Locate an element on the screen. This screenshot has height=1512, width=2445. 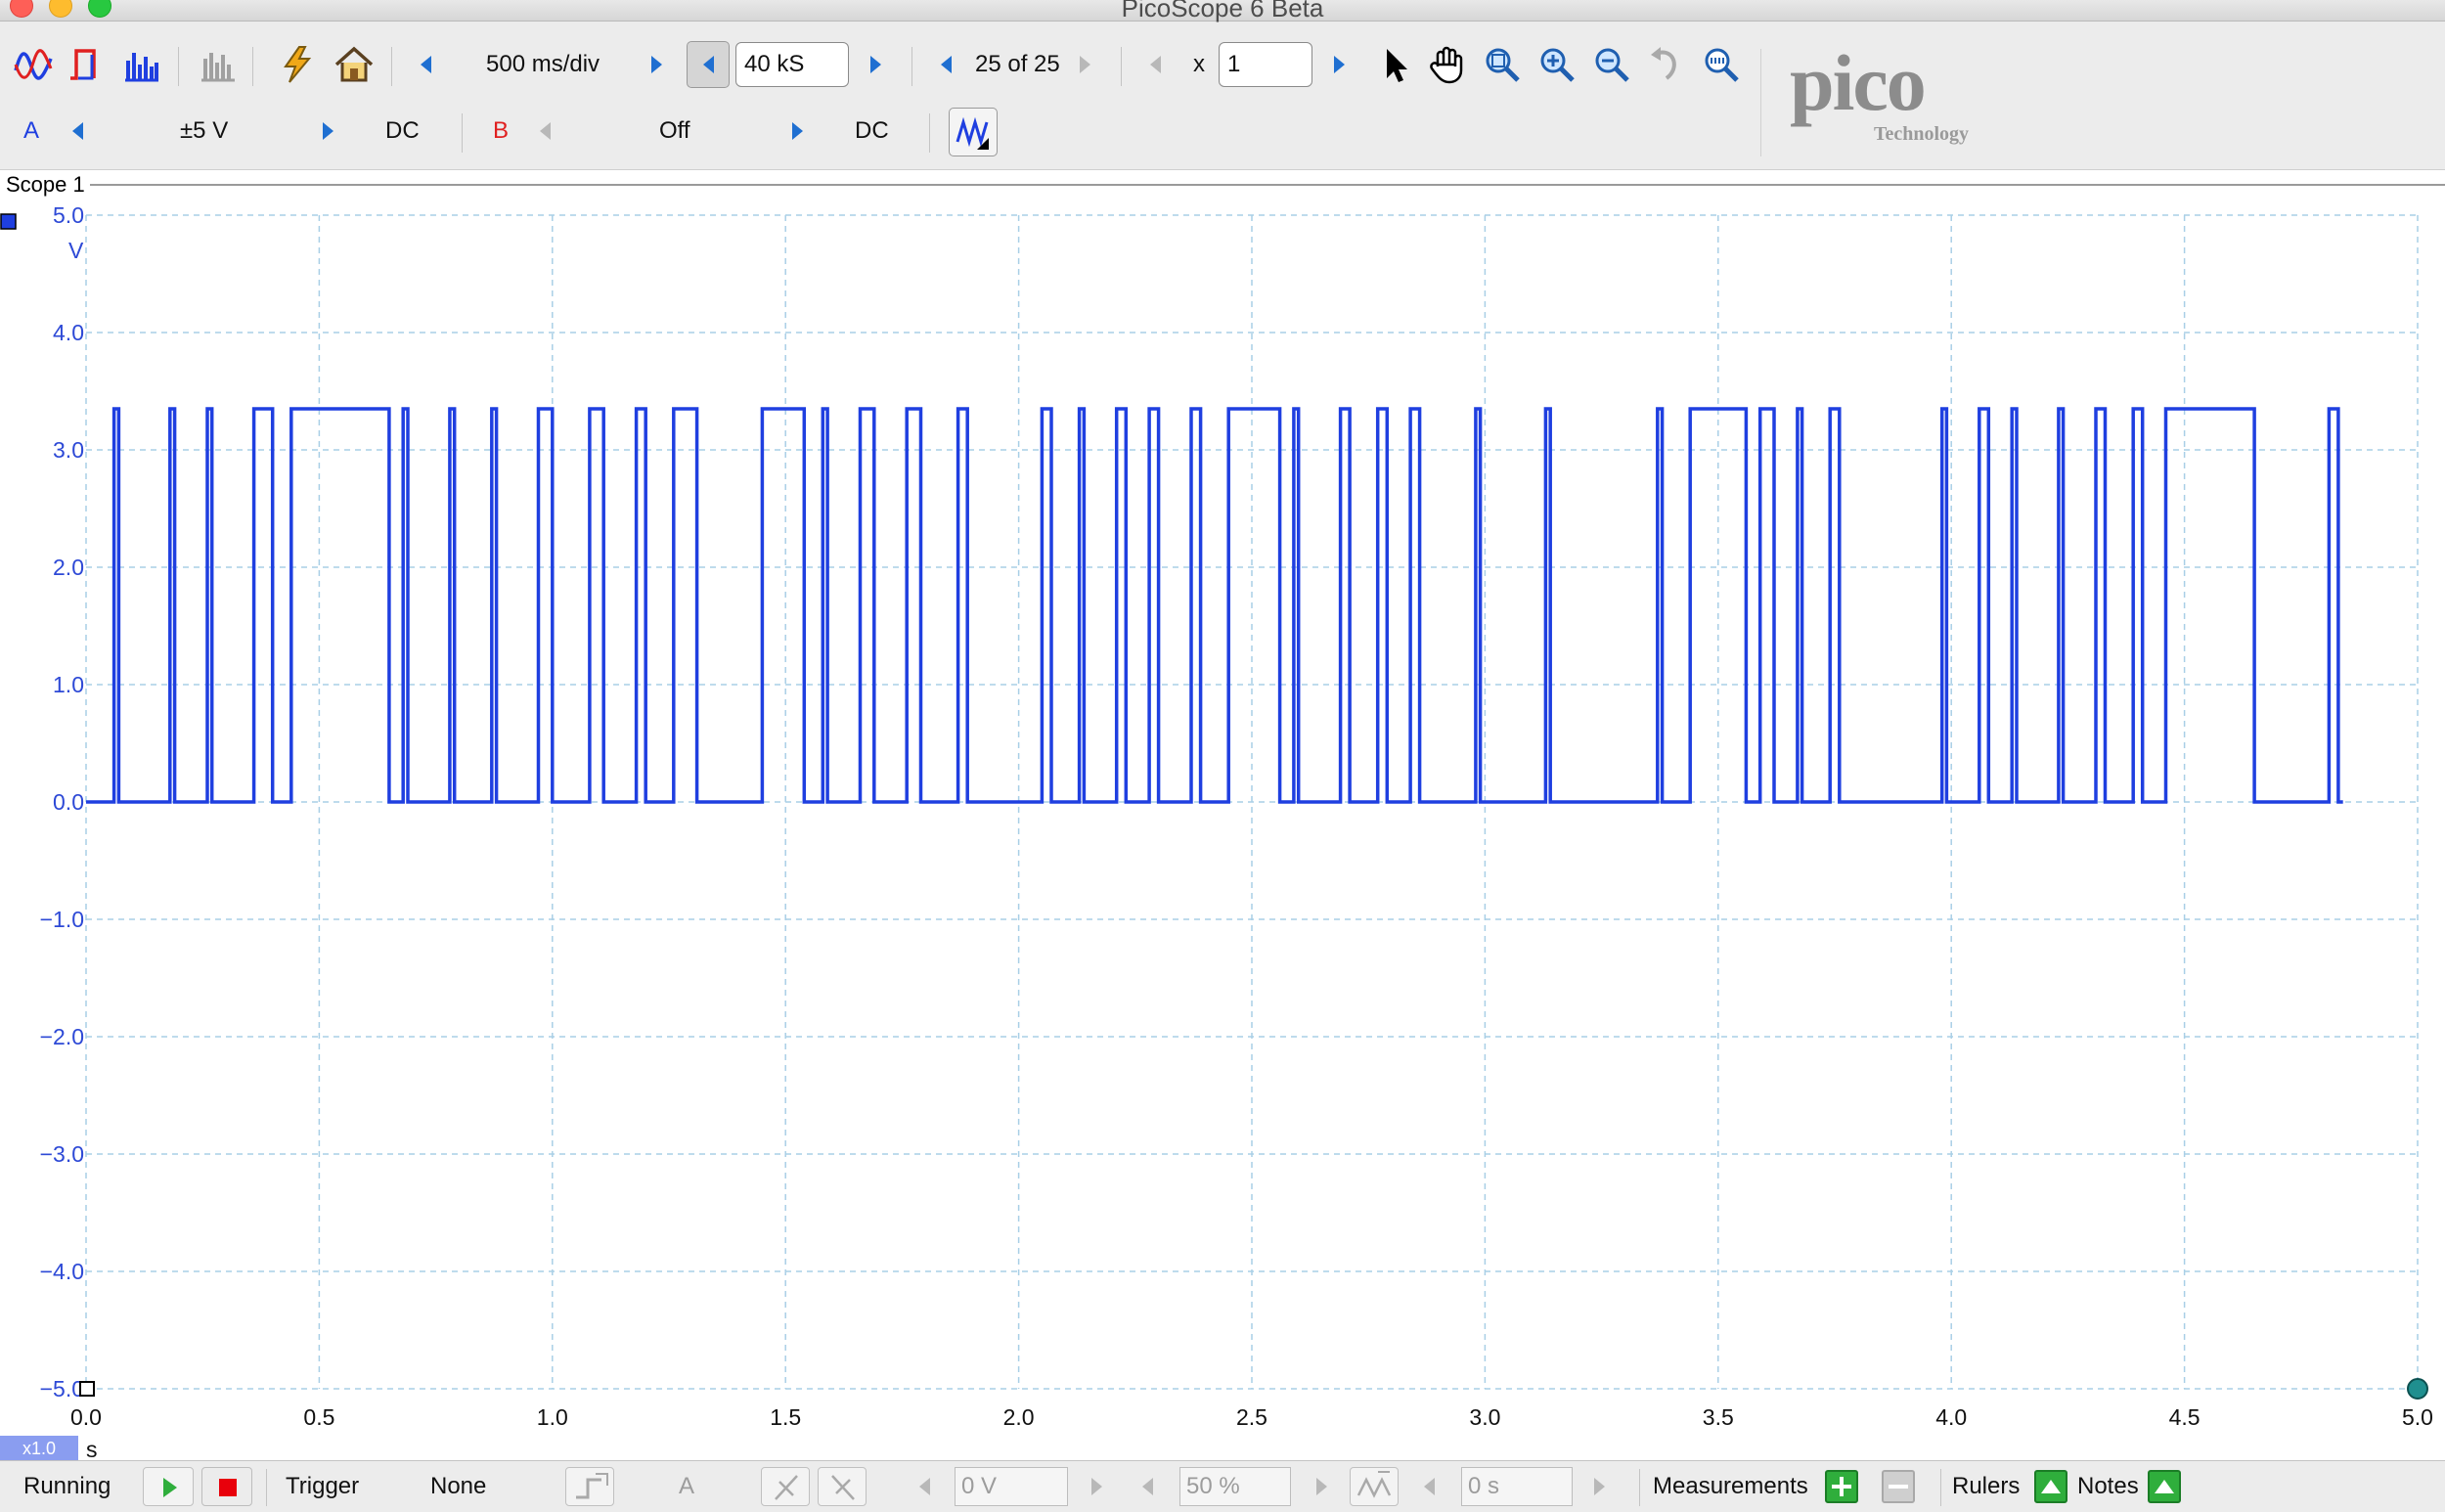
pretrigger-increase-button is located at coordinates (1321, 1487).